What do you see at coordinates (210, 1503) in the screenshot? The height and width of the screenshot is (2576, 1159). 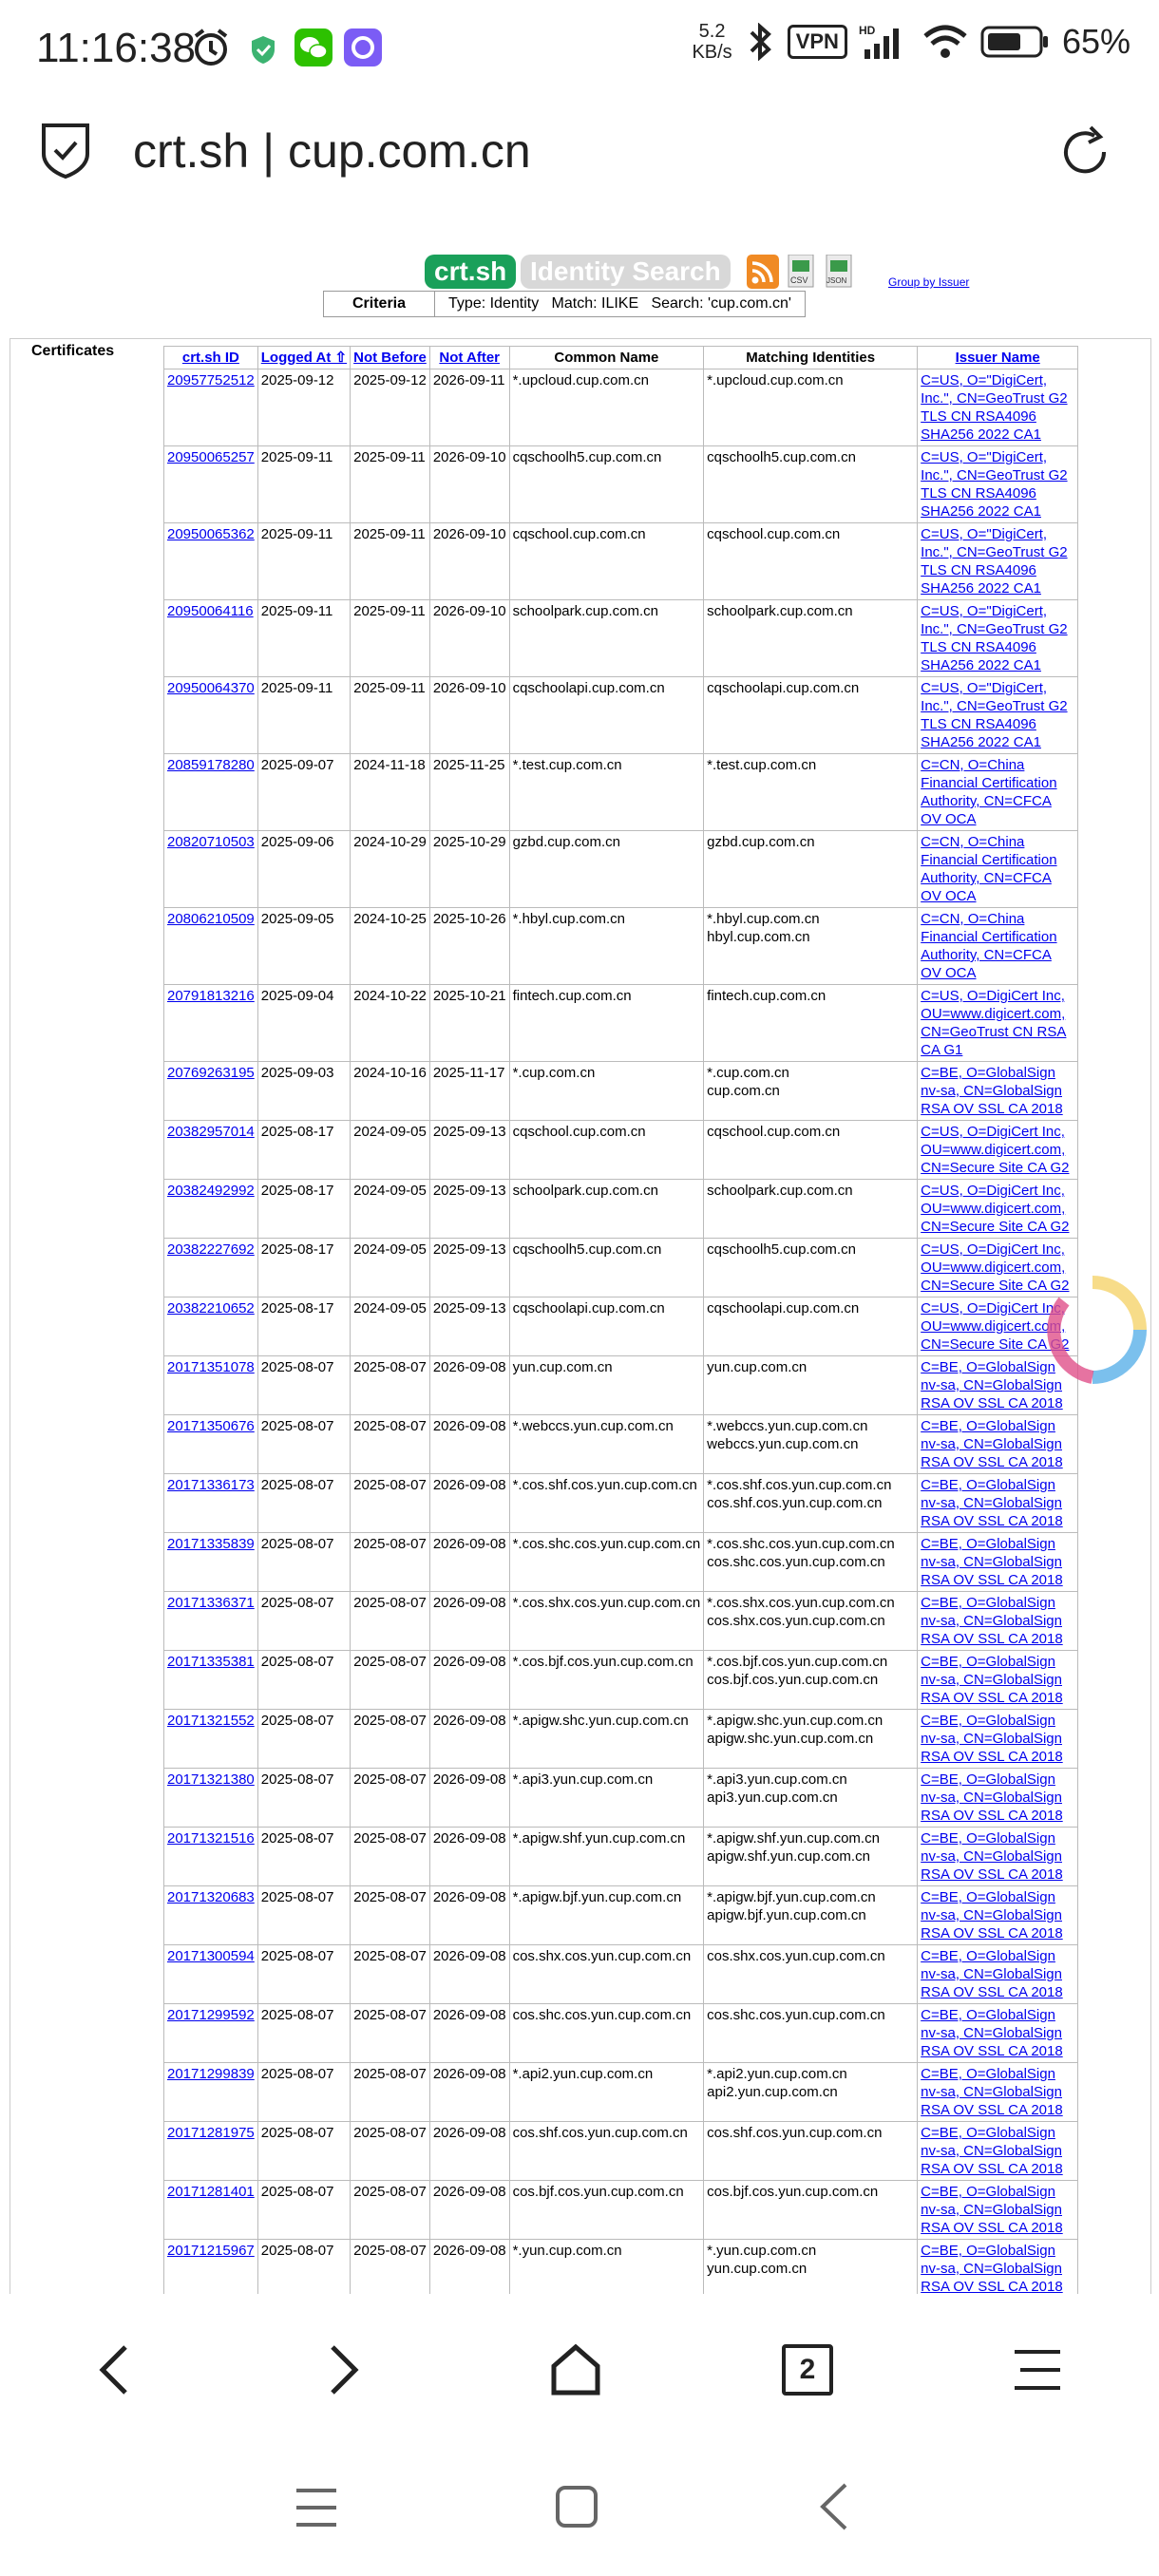 I see `cert-id-link: 20171336173` at bounding box center [210, 1503].